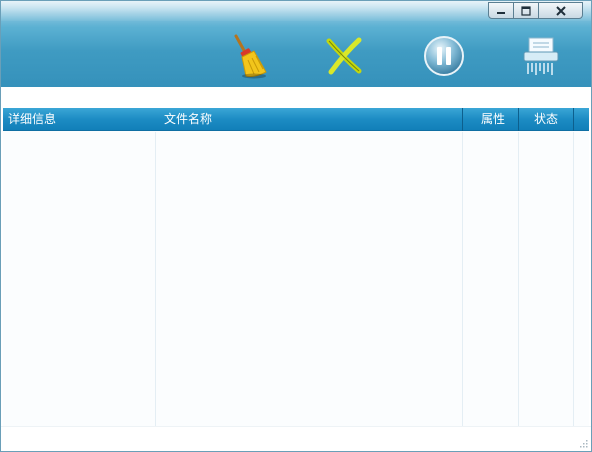  I want to click on close-icon, so click(560, 10).